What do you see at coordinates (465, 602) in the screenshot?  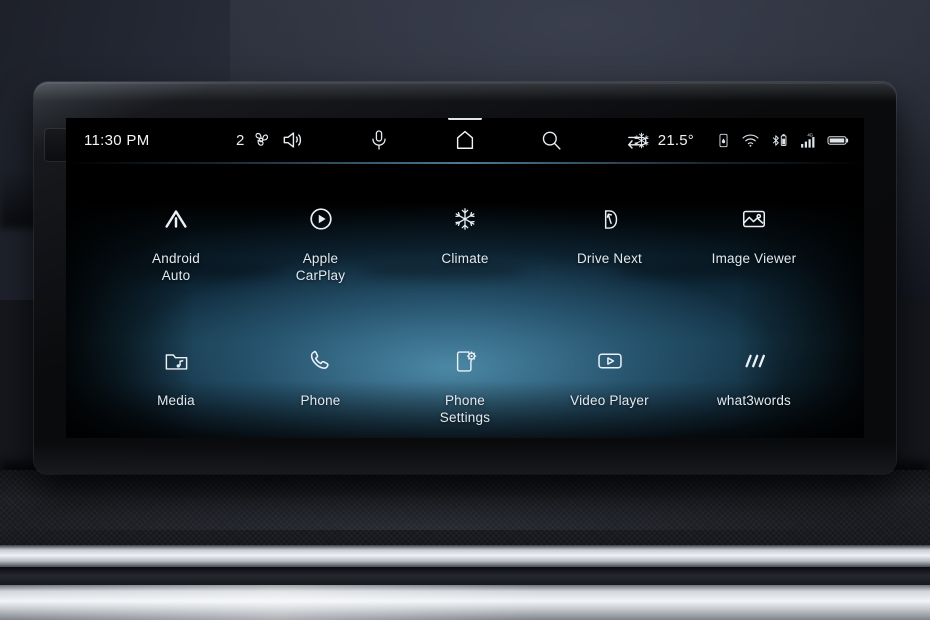 I see `chrome-trim-gloss` at bounding box center [465, 602].